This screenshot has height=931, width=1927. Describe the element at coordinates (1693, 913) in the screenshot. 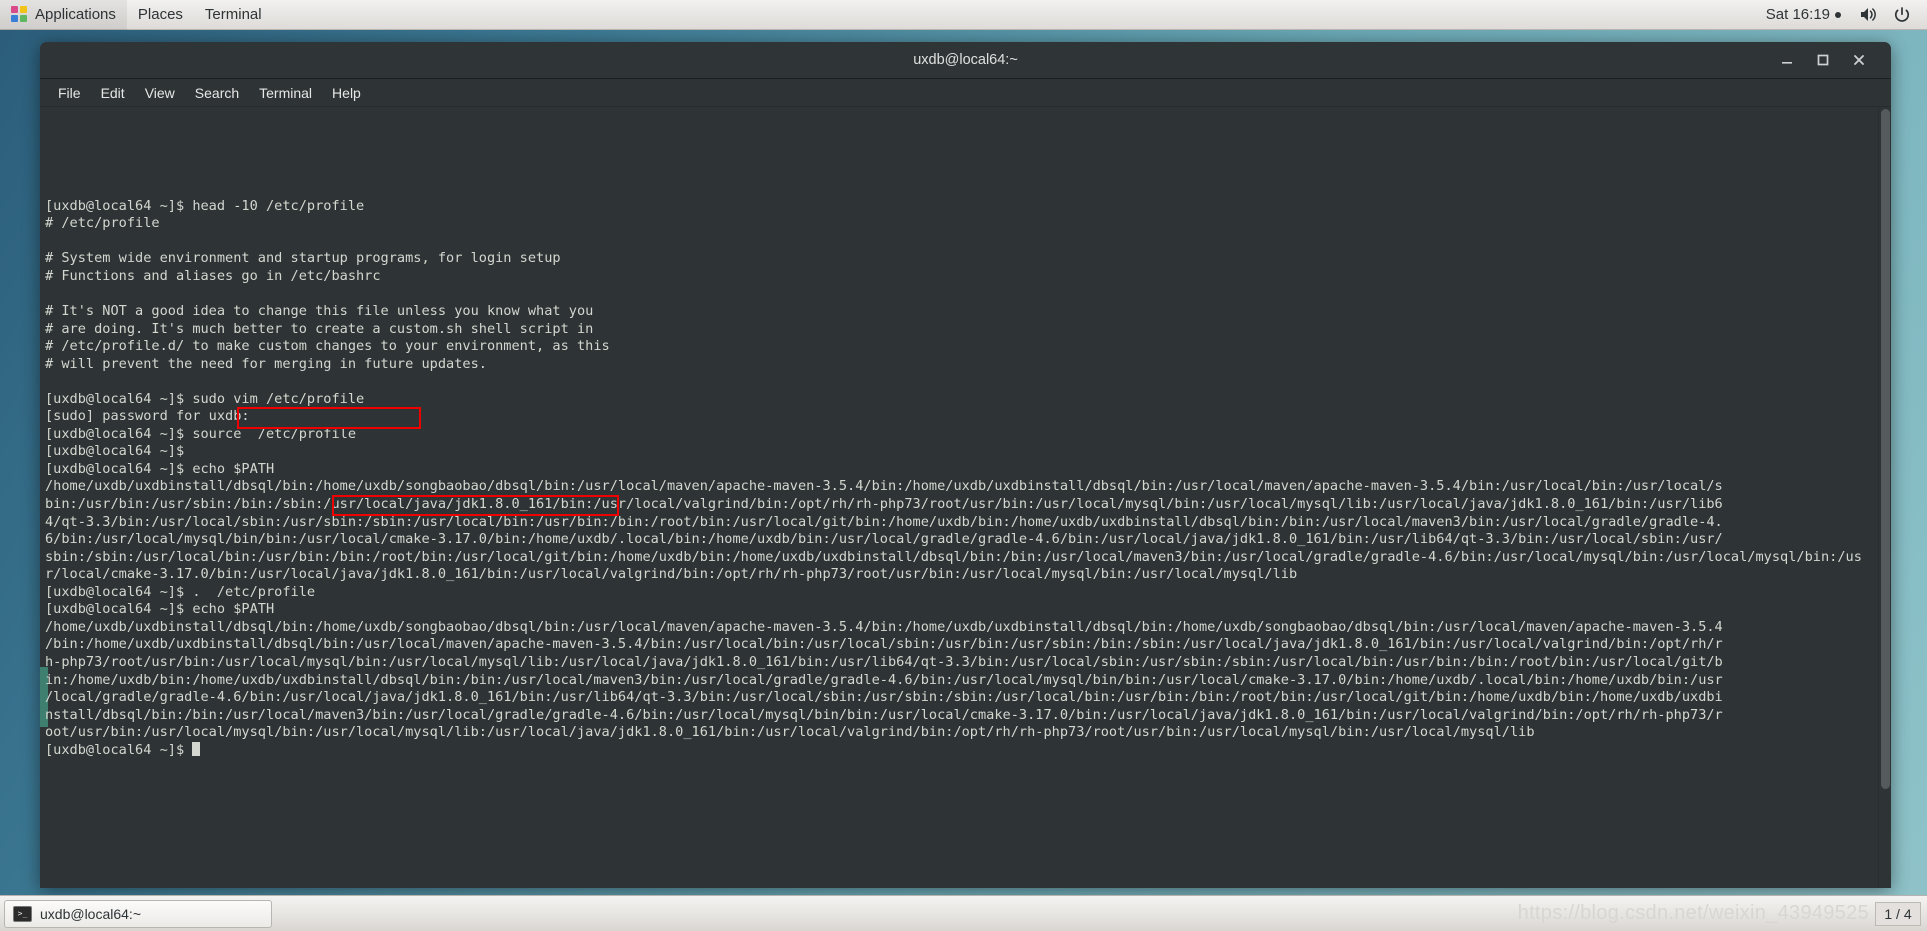

I see `watermark-text: https://blog.csdn.net/weixin_43949525` at that location.